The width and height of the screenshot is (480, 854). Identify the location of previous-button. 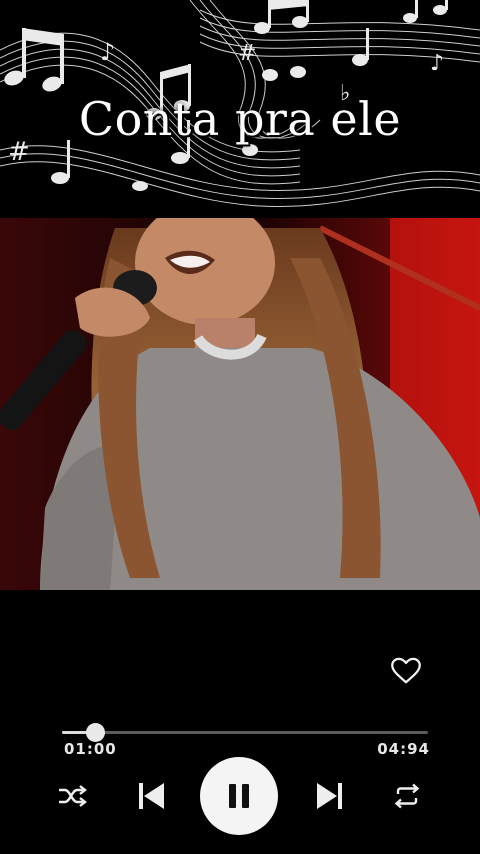
(152, 796).